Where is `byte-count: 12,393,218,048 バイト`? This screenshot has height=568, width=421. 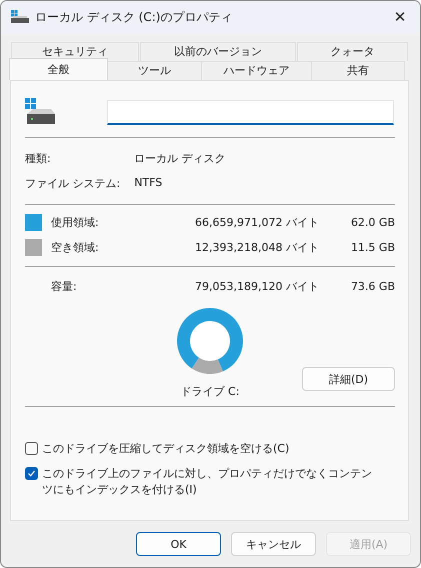
byte-count: 12,393,218,048 バイト is located at coordinates (256, 247).